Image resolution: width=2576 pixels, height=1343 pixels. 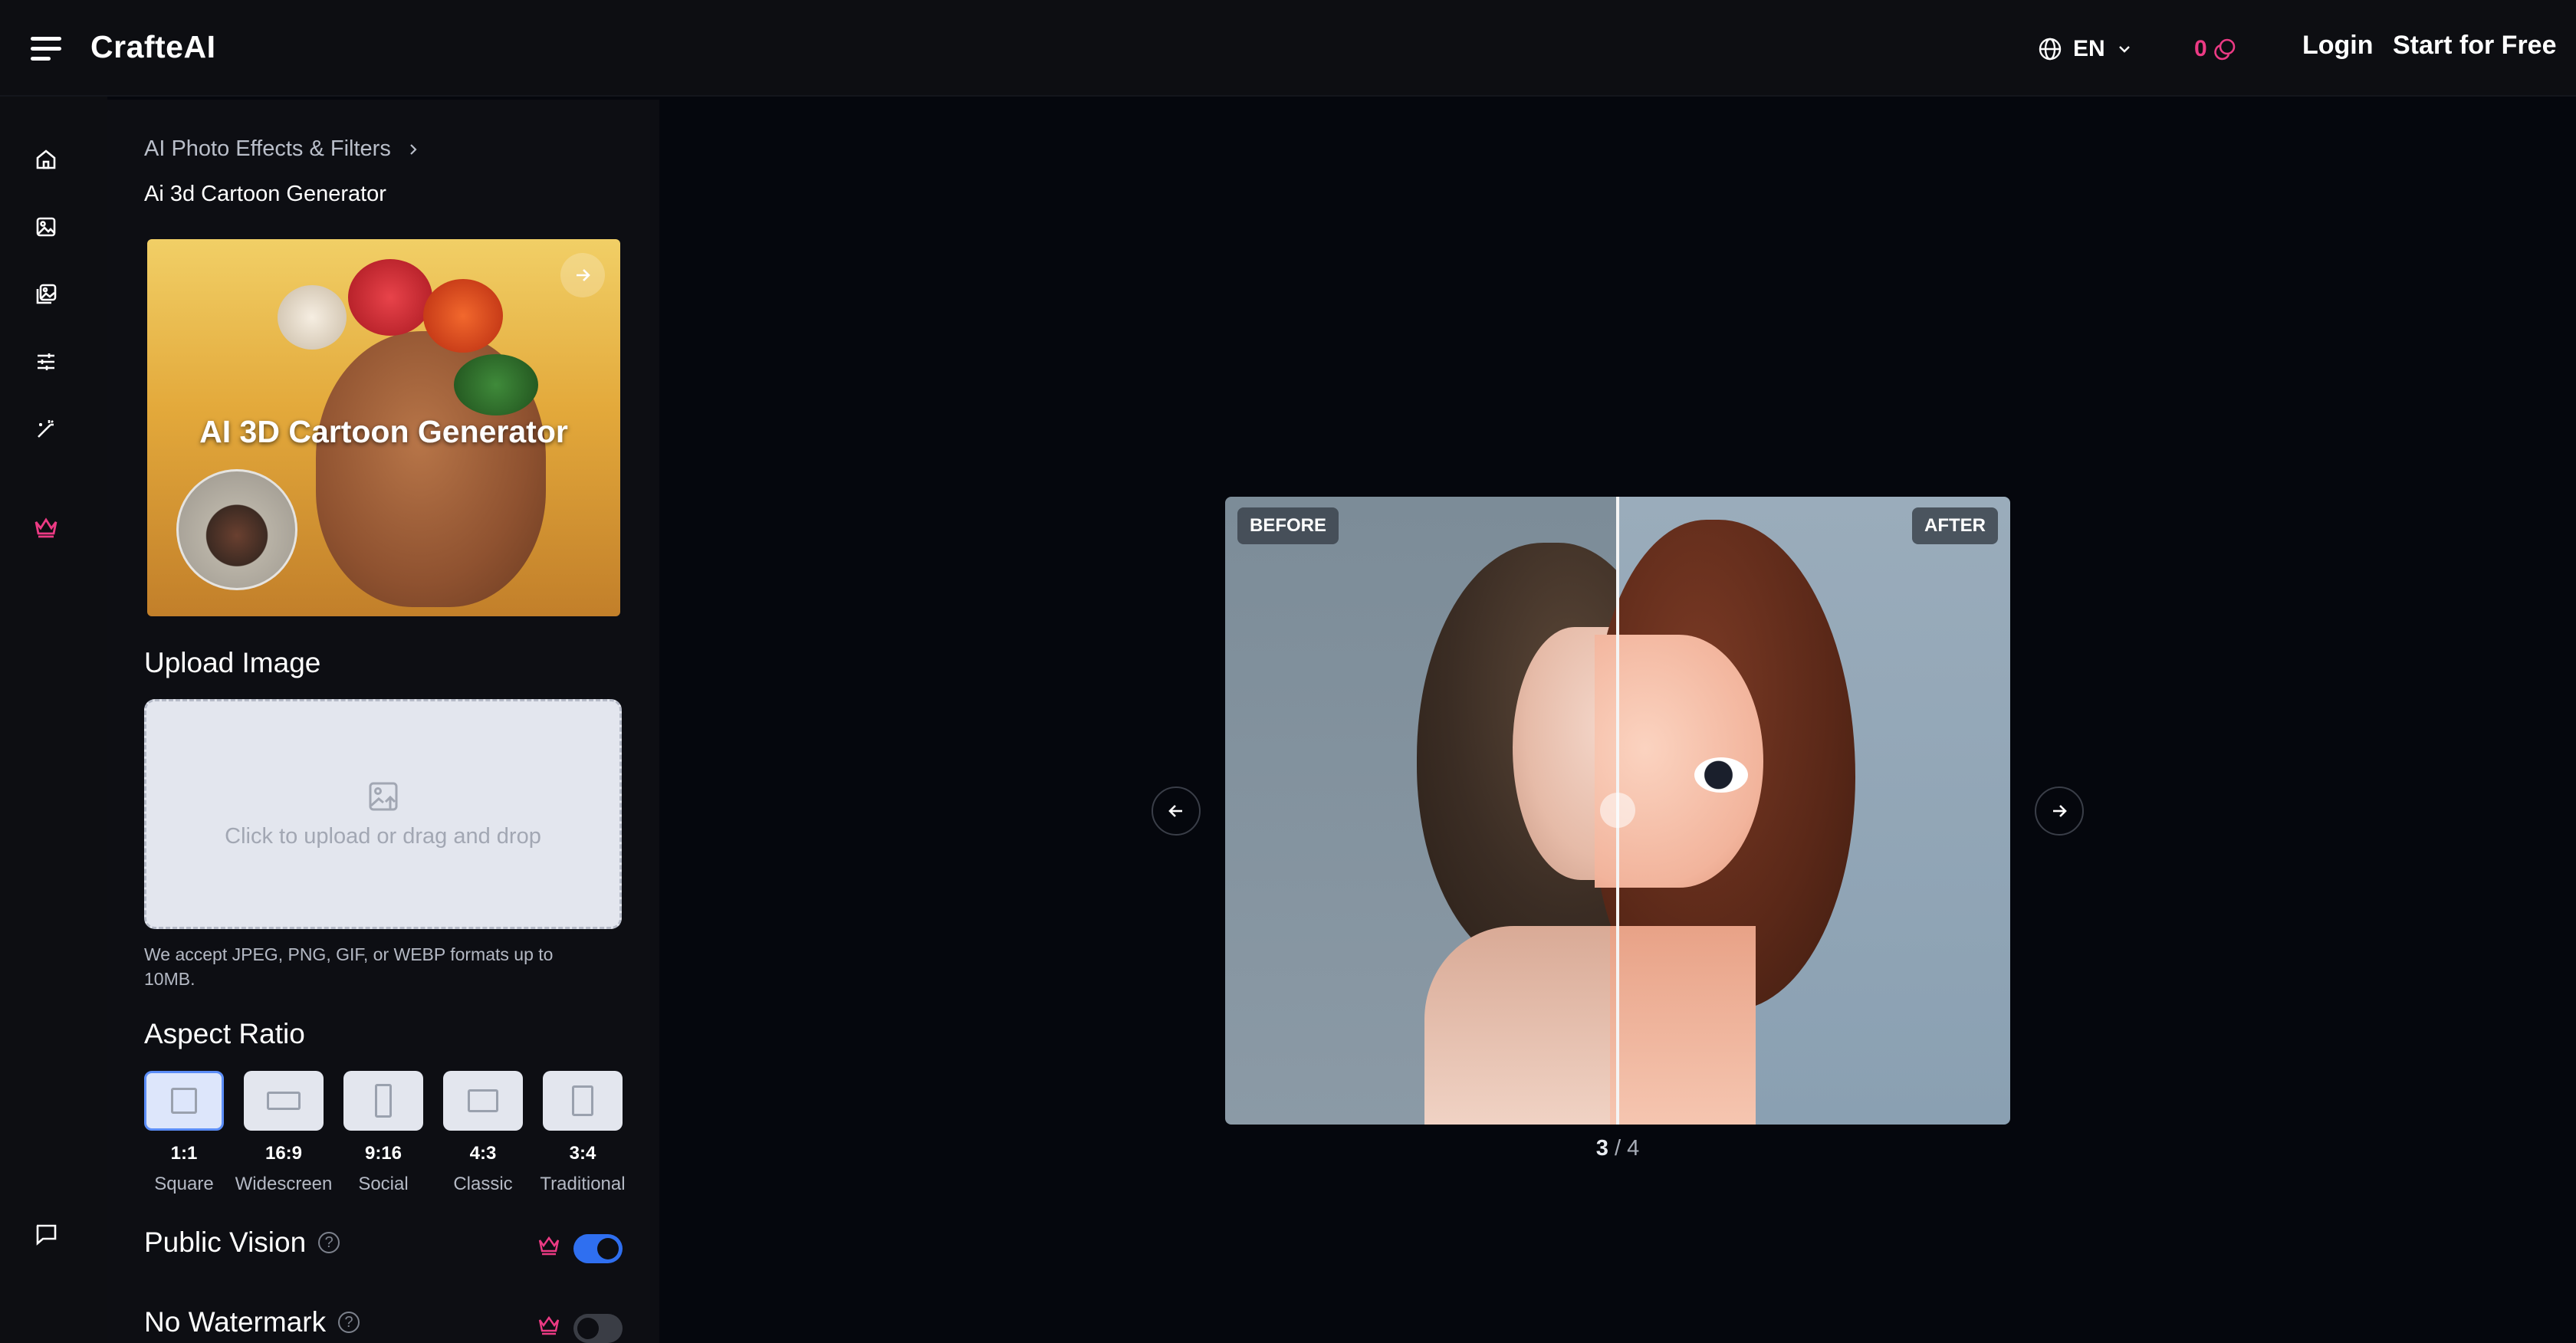 I want to click on hamburger-menu-icon, so click(x=48, y=49).